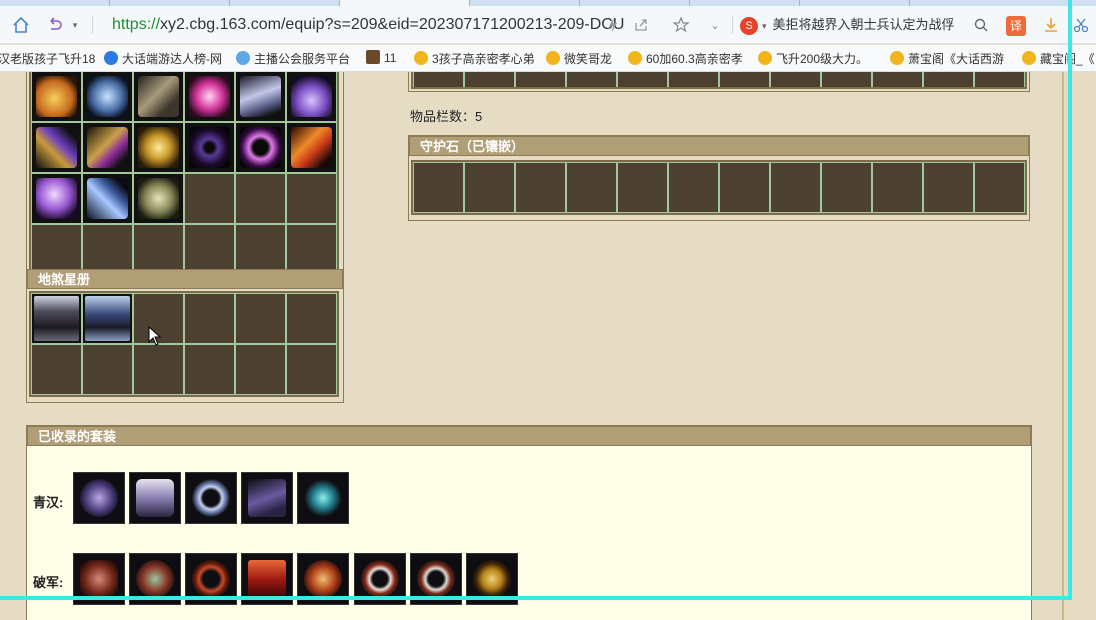 The image size is (1096, 620). I want to click on bookmark-item: 大话端游达人榜-网, so click(163, 58).